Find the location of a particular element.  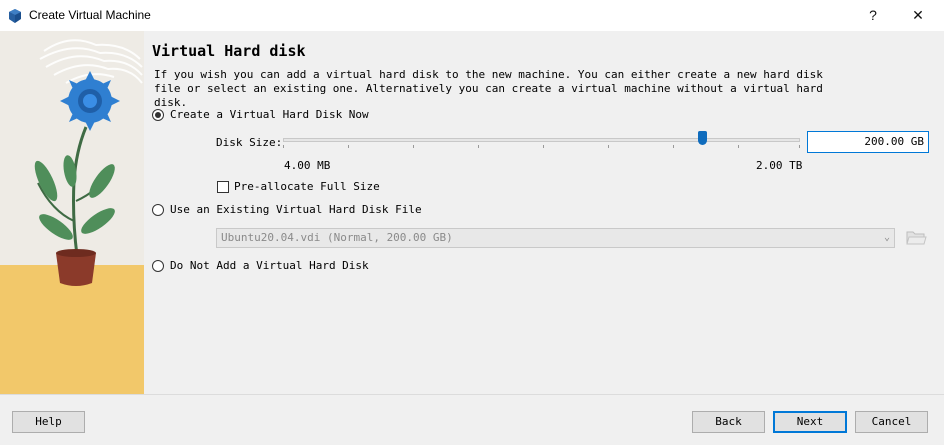

slider-ticks is located at coordinates (541, 147).